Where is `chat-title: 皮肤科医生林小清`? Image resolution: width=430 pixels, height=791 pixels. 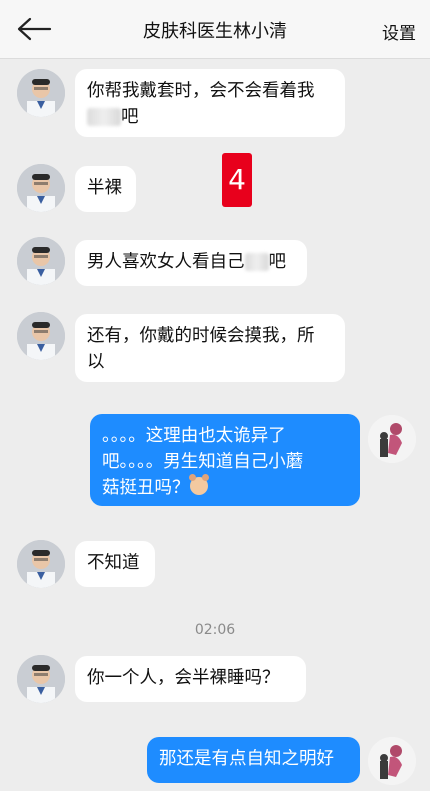
chat-title: 皮肤科医生林小清 is located at coordinates (215, 31).